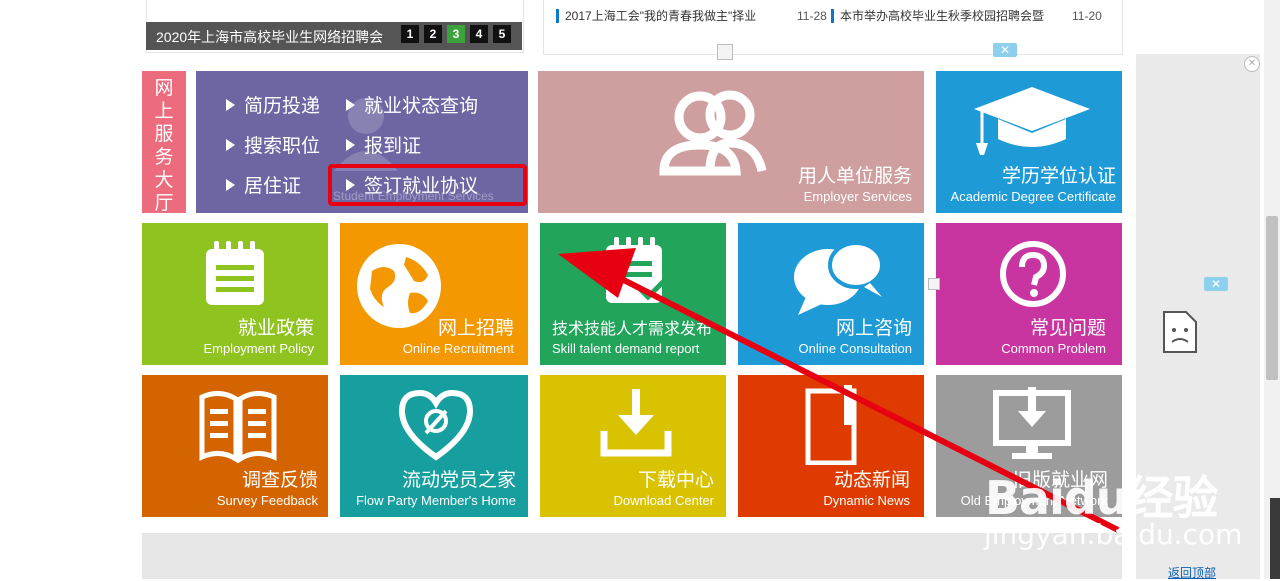  I want to click on tile-title: 学历学位认证, so click(1058, 176).